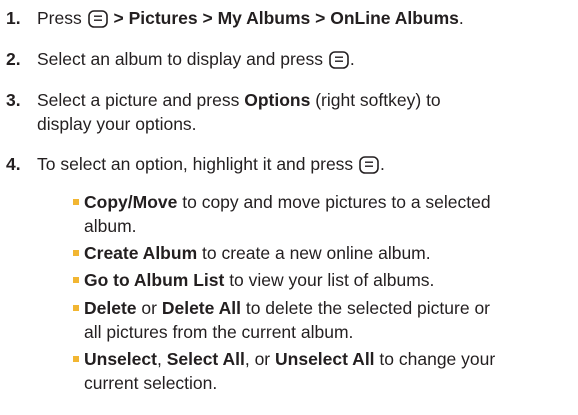 The width and height of the screenshot is (578, 415). I want to click on option-desc-line2: album., so click(110, 226).